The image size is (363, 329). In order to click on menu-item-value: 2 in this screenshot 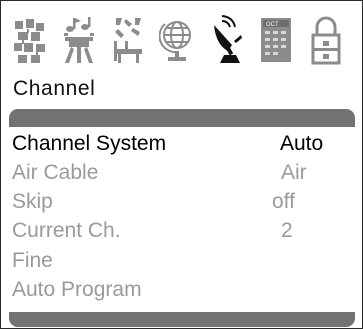, I will do `click(287, 230)`.